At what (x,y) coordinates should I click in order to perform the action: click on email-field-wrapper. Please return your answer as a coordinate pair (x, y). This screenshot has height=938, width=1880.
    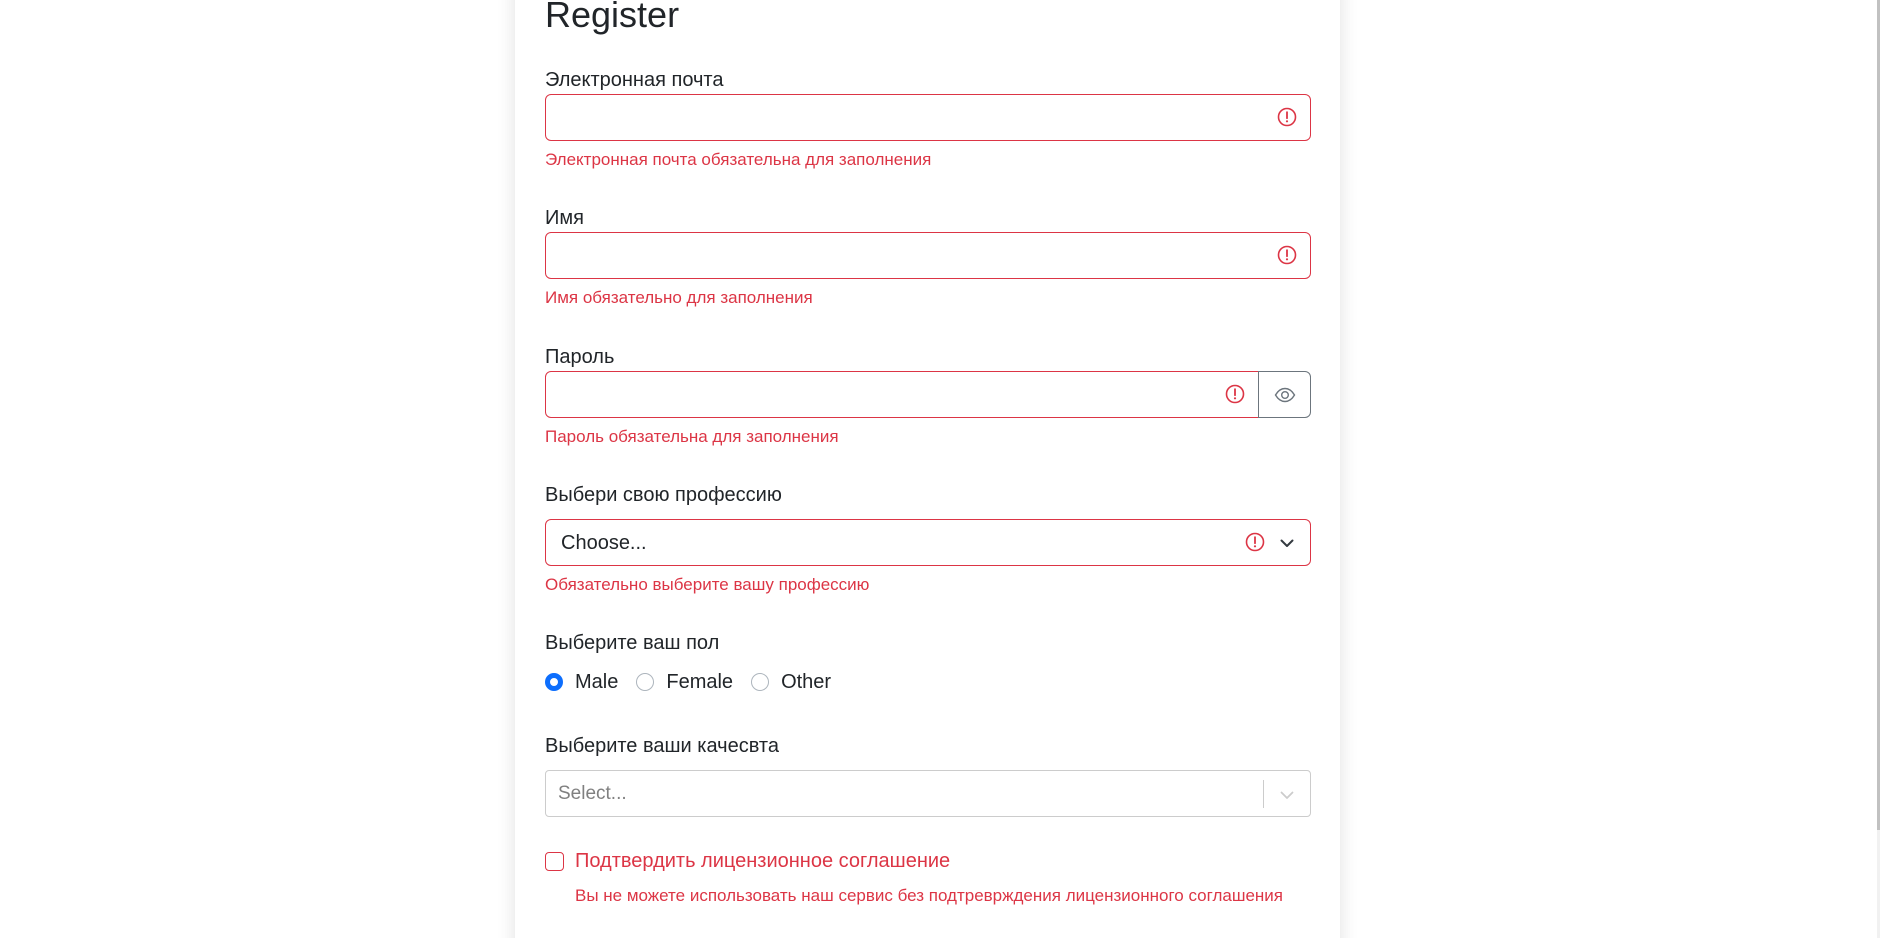
    Looking at the image, I should click on (928, 117).